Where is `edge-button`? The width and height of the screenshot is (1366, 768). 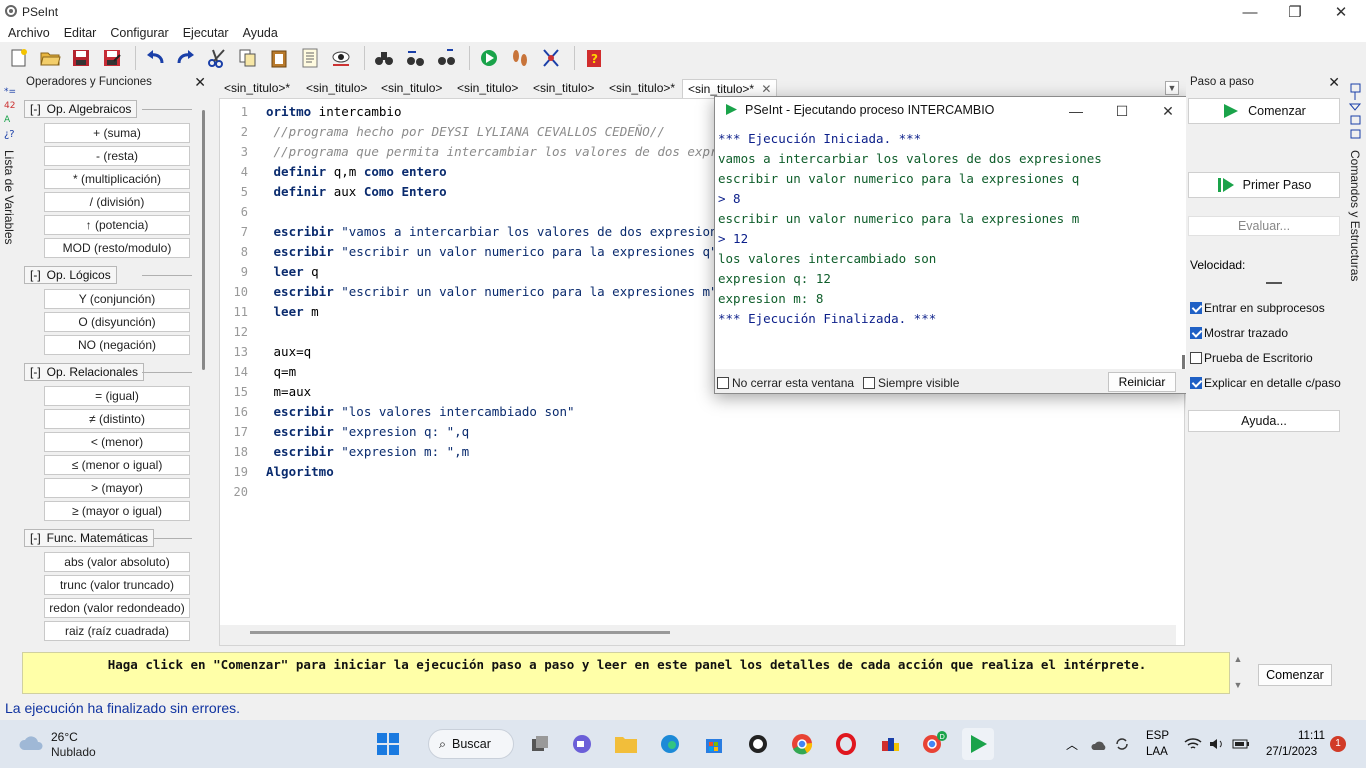
edge-button is located at coordinates (670, 744).